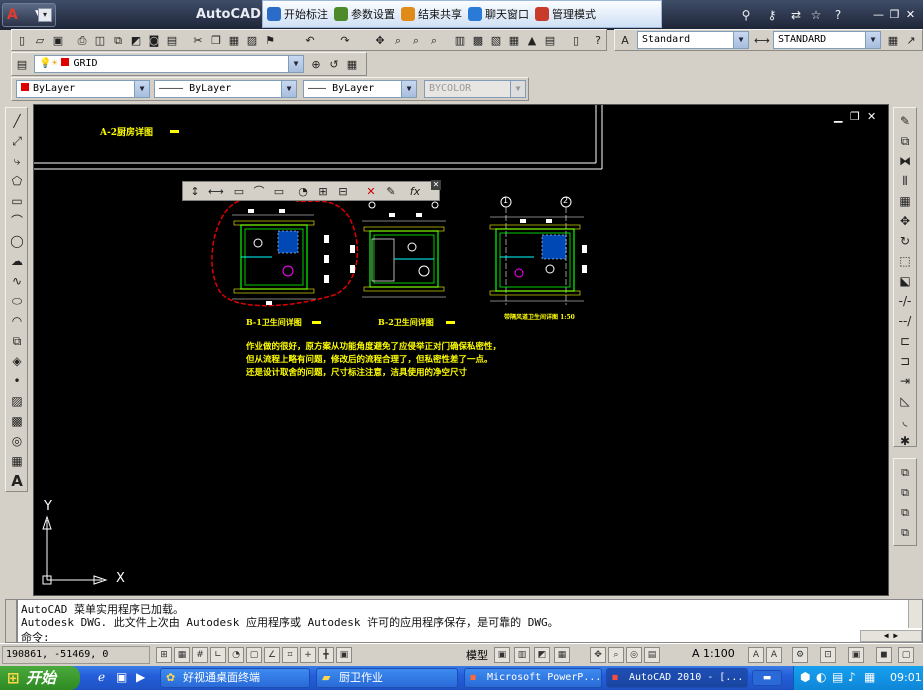  What do you see at coordinates (415, 191) in the screenshot?
I see `function-icon: fx` at bounding box center [415, 191].